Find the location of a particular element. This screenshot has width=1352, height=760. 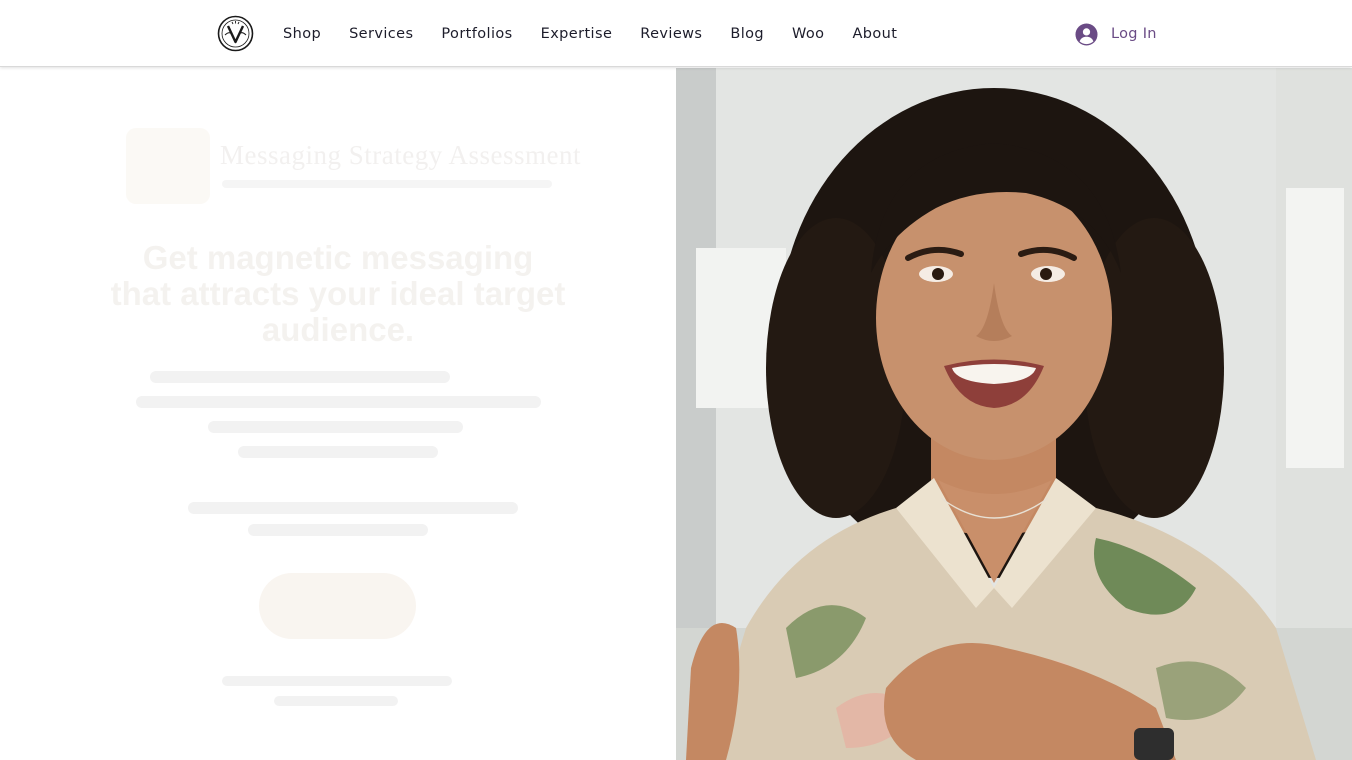

brand-title: Messaging Strategy Assessment is located at coordinates (400, 155).